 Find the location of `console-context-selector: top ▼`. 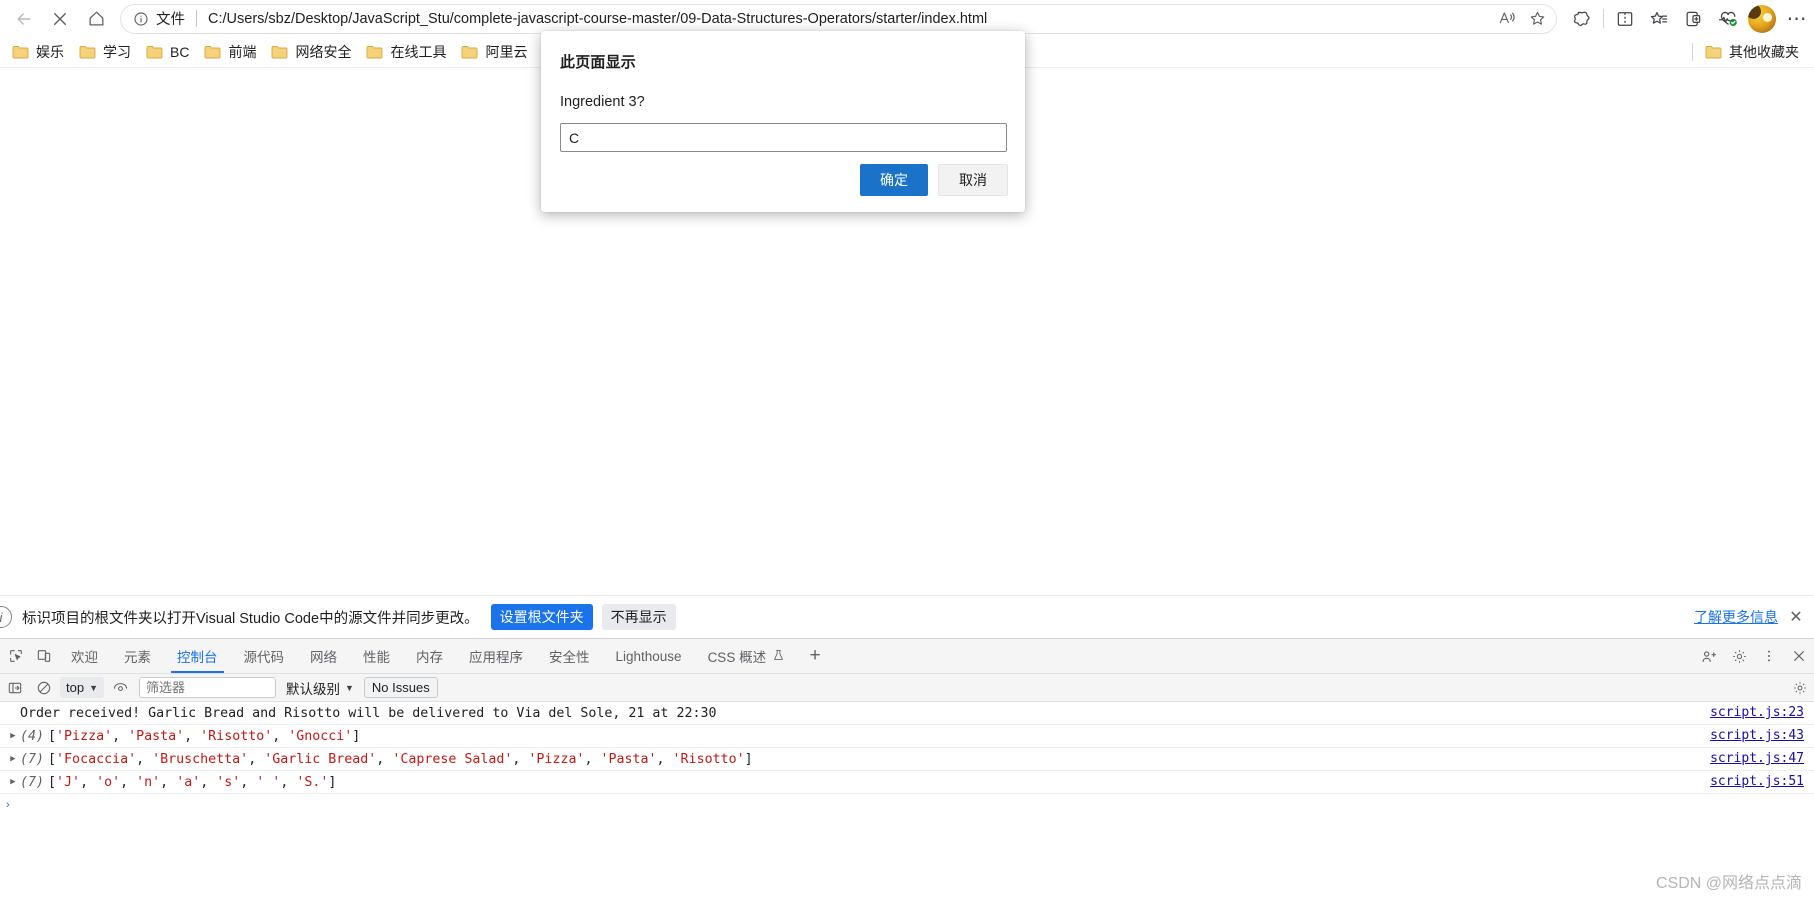

console-context-selector: top ▼ is located at coordinates (82, 687).